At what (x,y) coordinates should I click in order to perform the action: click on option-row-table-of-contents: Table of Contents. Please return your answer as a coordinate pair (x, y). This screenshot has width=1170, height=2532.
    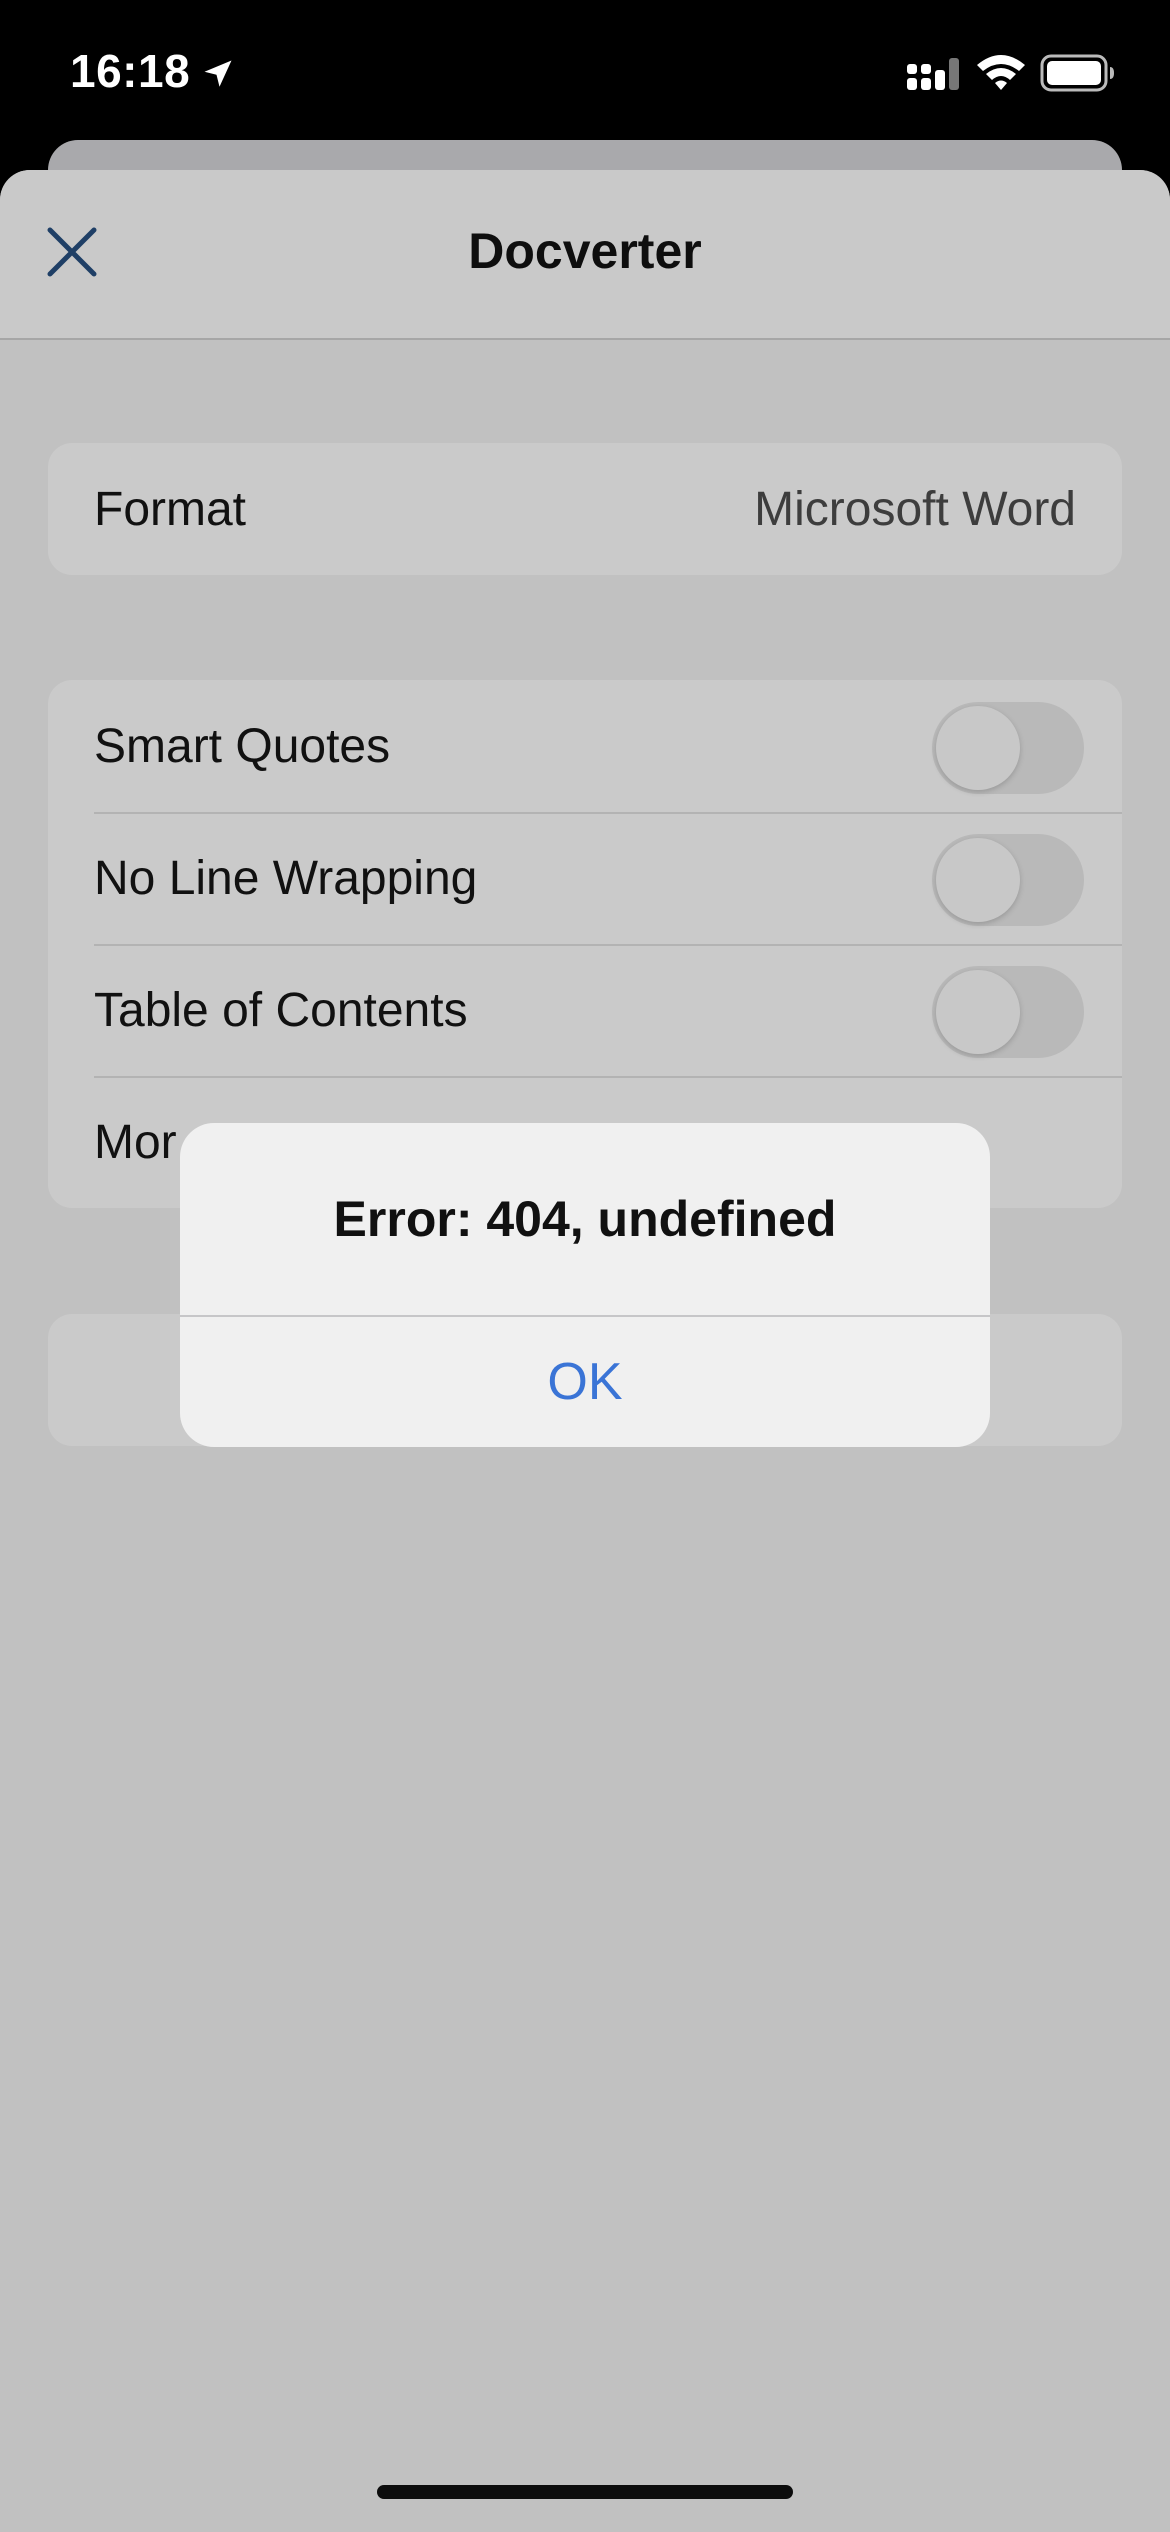
    Looking at the image, I should click on (585, 1010).